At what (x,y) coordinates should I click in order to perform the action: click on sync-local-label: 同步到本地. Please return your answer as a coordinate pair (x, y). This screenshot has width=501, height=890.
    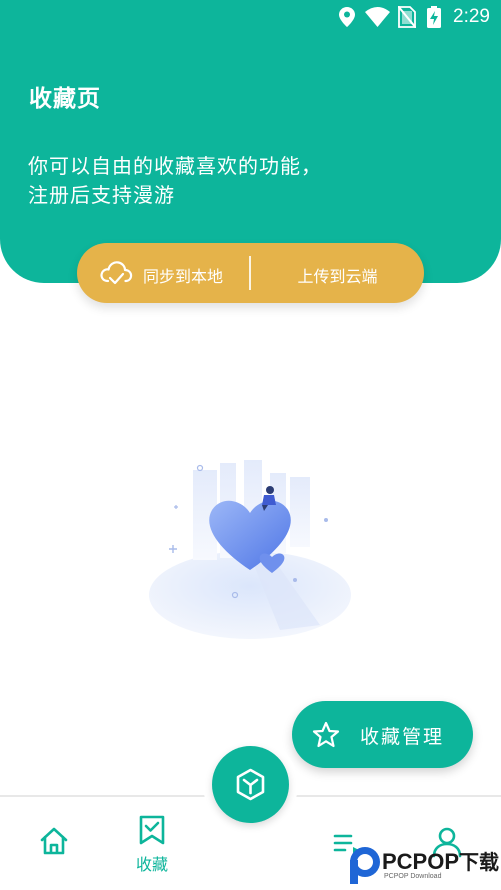
    Looking at the image, I should click on (183, 276).